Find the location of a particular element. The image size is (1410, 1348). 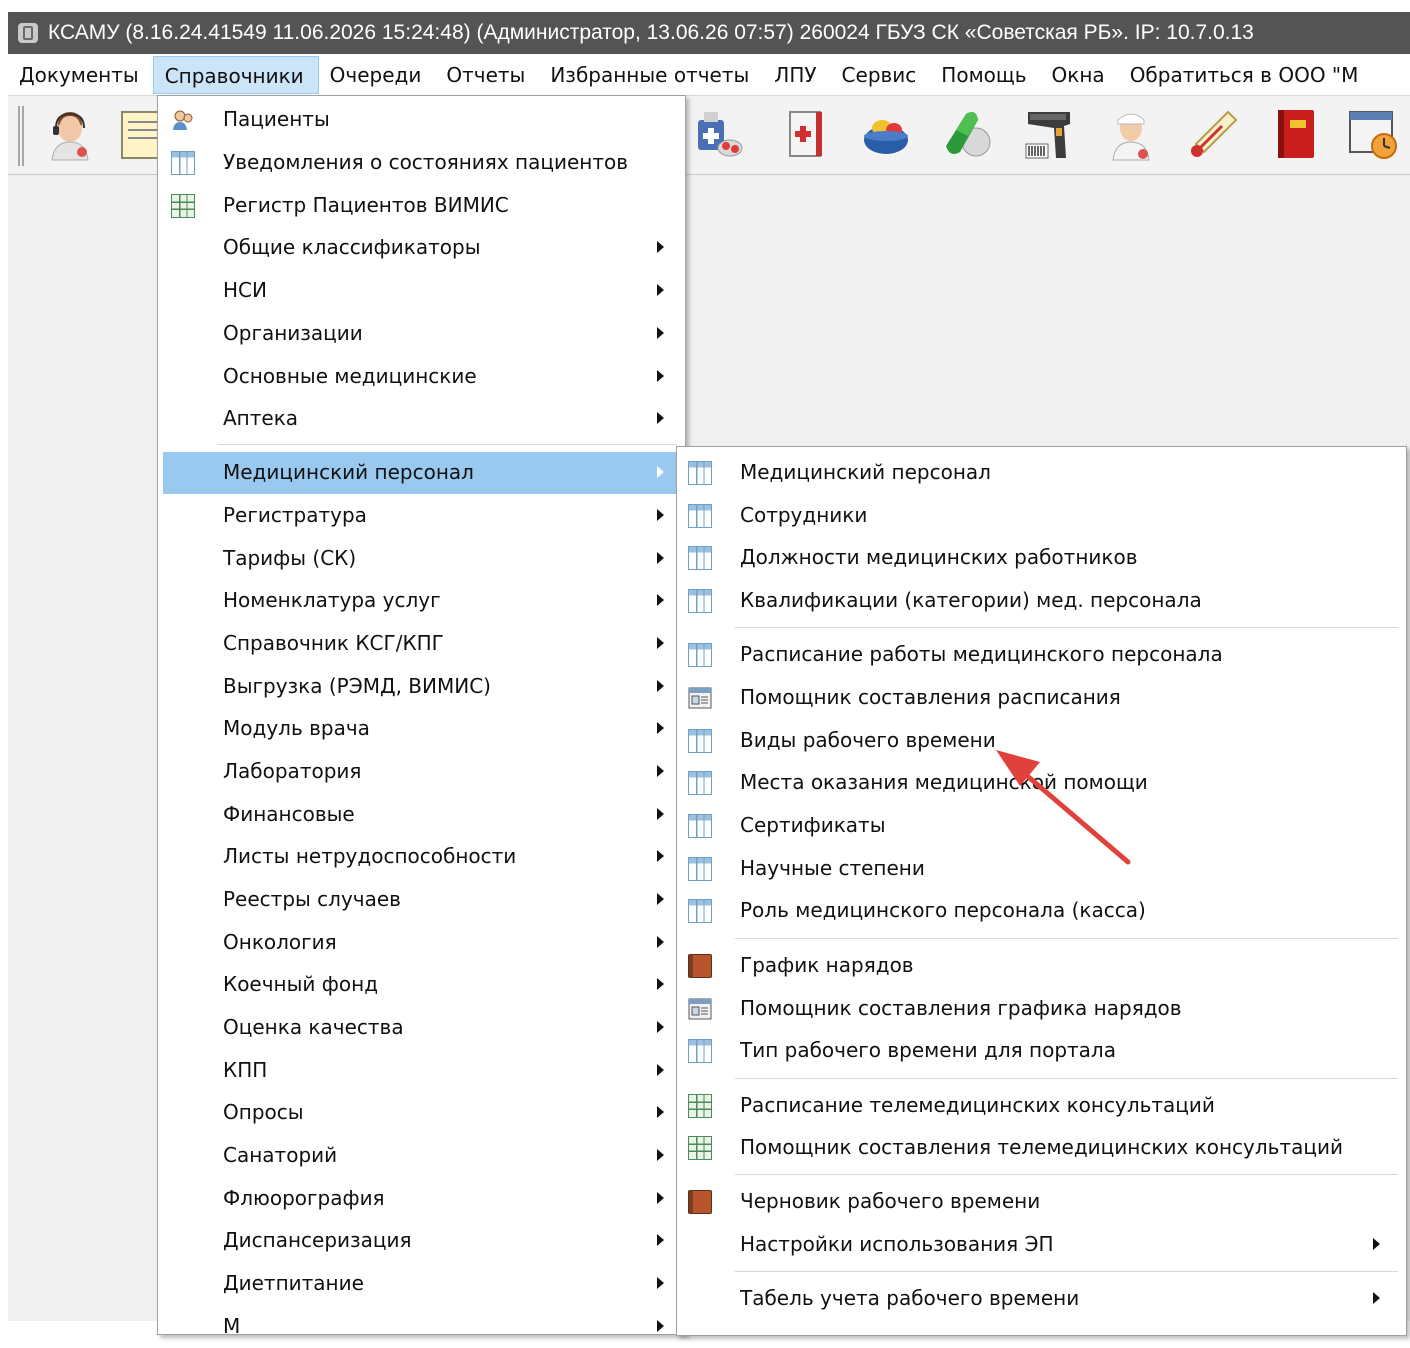

pills-basket-icon is located at coordinates (886, 134).